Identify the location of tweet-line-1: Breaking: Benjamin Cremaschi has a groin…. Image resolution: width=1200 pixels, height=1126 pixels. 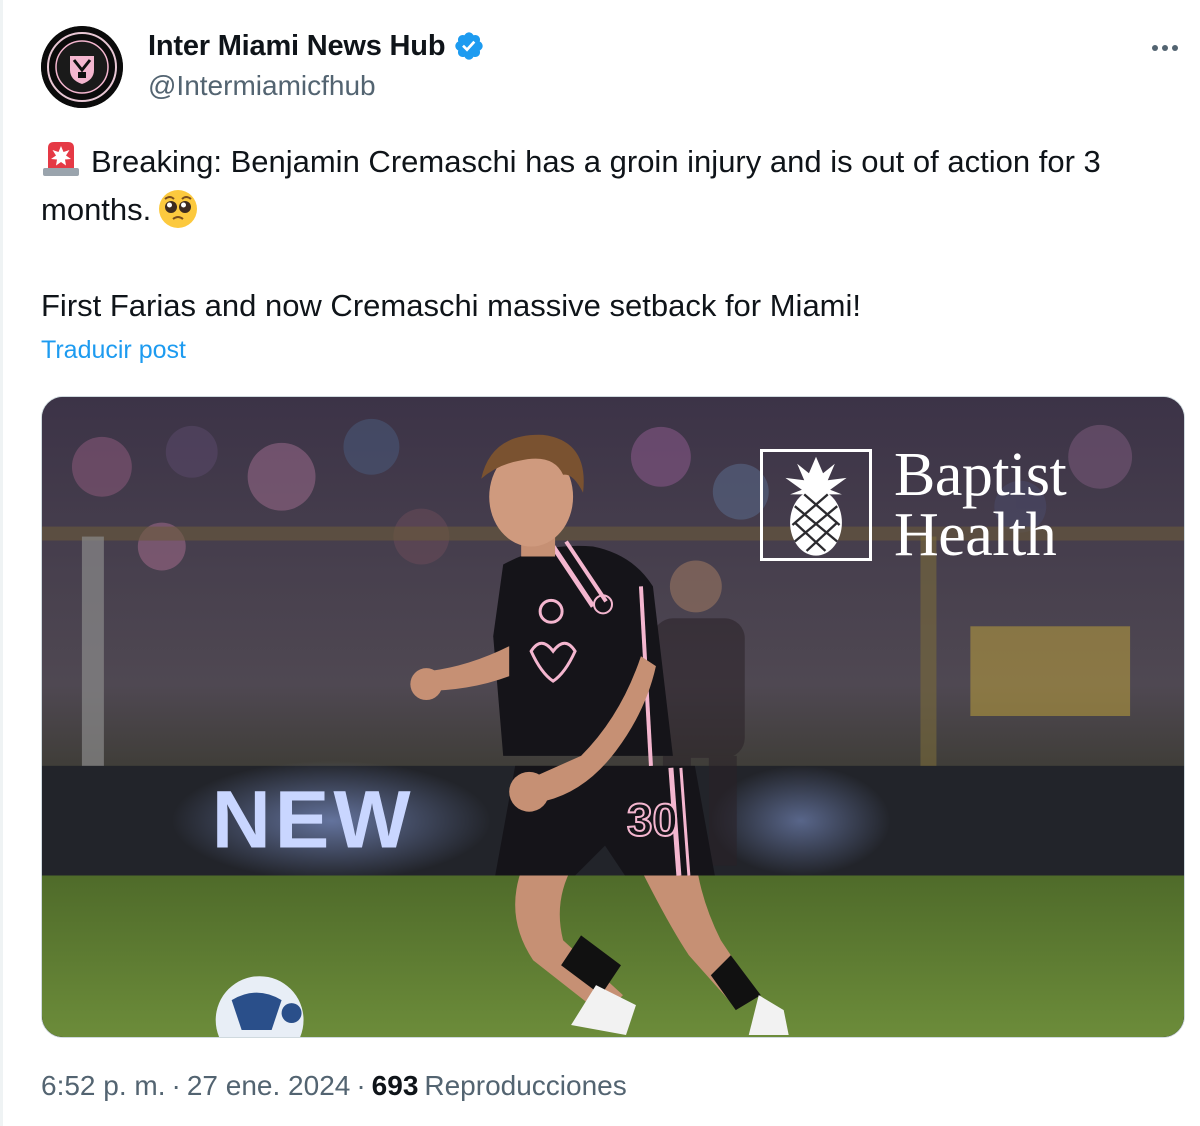
(571, 185).